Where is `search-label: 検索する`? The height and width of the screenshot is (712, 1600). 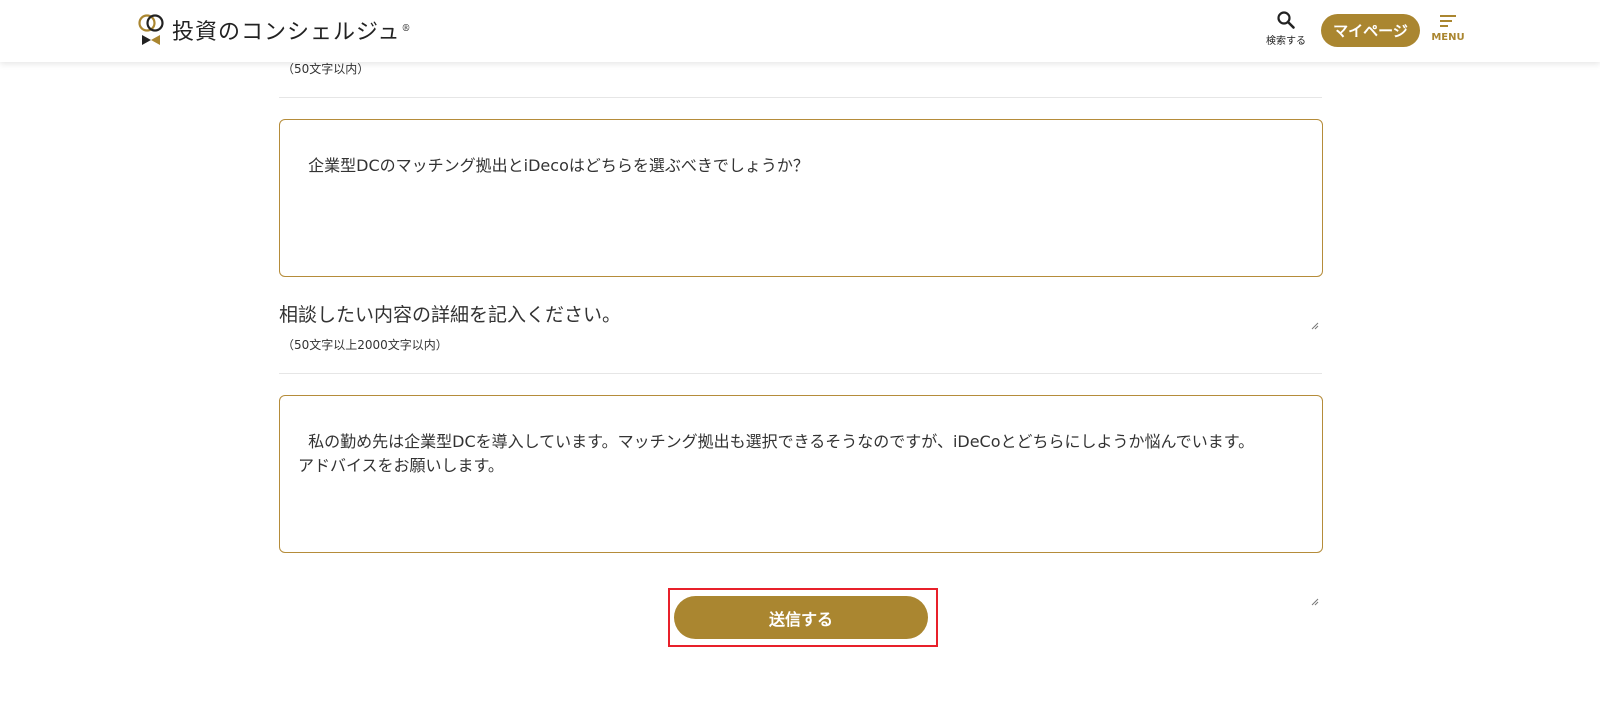 search-label: 検索する is located at coordinates (1286, 41).